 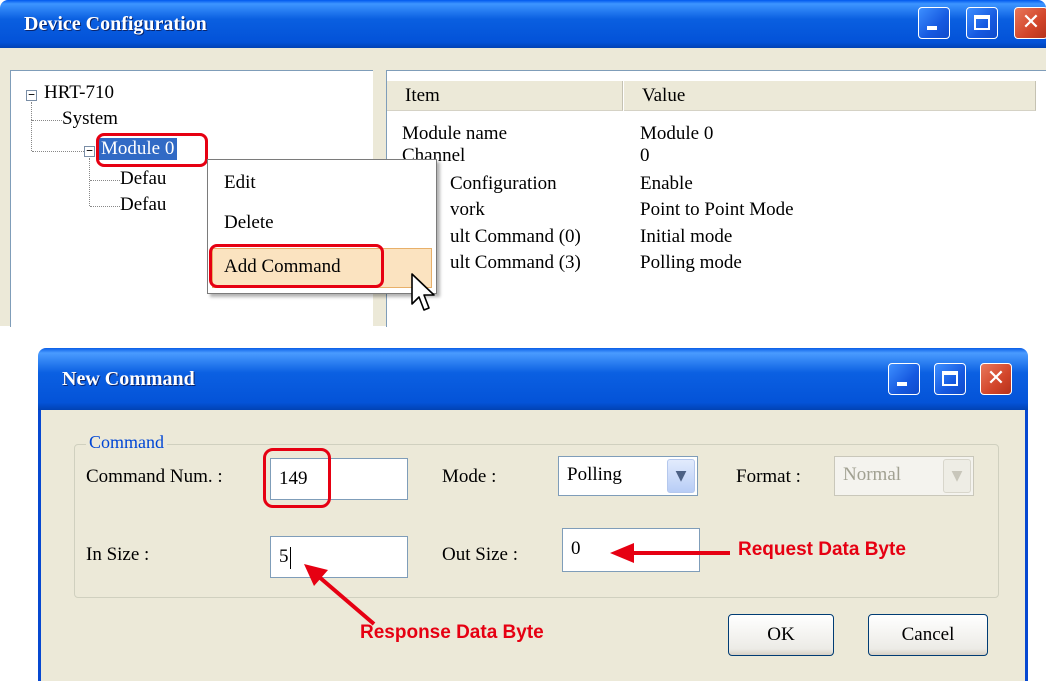 I want to click on list-item-value: 0, so click(x=645, y=155).